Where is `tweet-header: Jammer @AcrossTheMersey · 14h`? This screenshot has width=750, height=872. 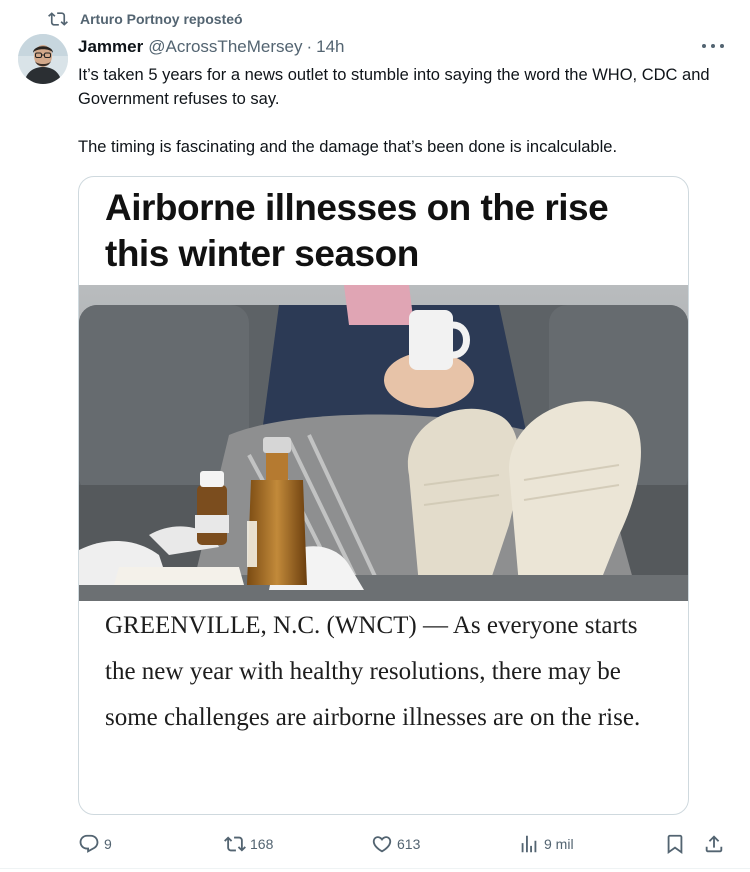
tweet-header: Jammer @AcrossTheMersey · 14h is located at coordinates (211, 47).